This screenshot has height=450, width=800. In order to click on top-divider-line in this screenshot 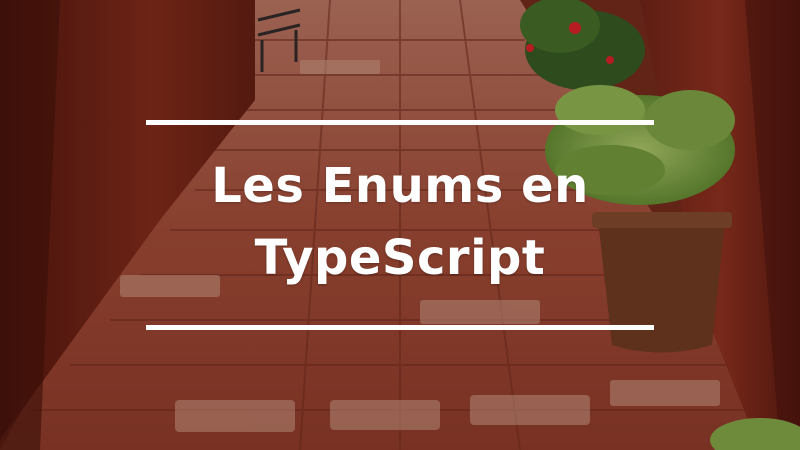, I will do `click(400, 122)`.